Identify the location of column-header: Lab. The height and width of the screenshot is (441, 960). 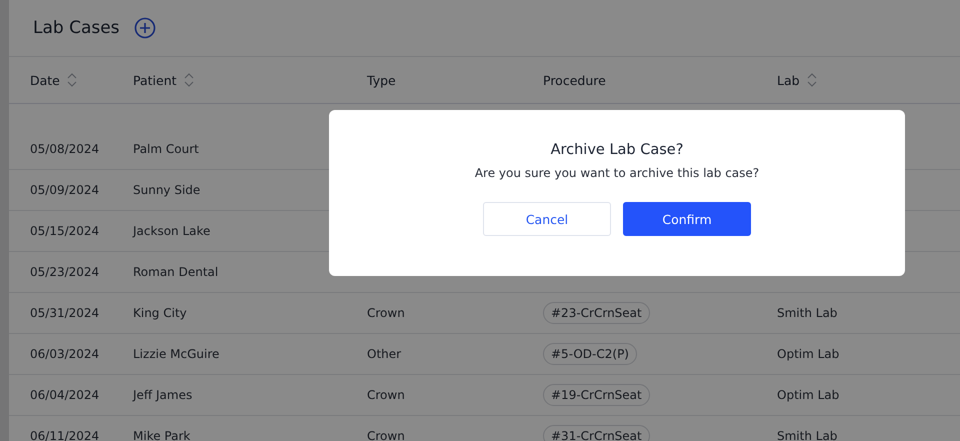
(797, 80).